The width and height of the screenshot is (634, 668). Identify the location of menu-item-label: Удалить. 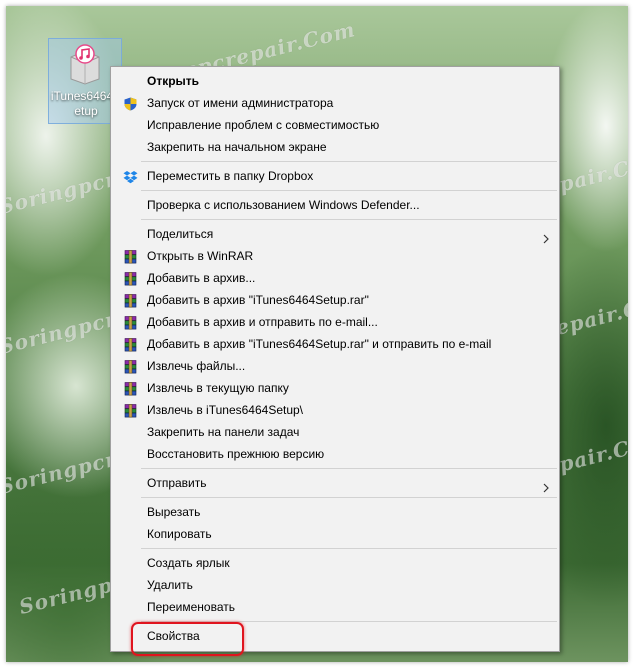
(170, 585).